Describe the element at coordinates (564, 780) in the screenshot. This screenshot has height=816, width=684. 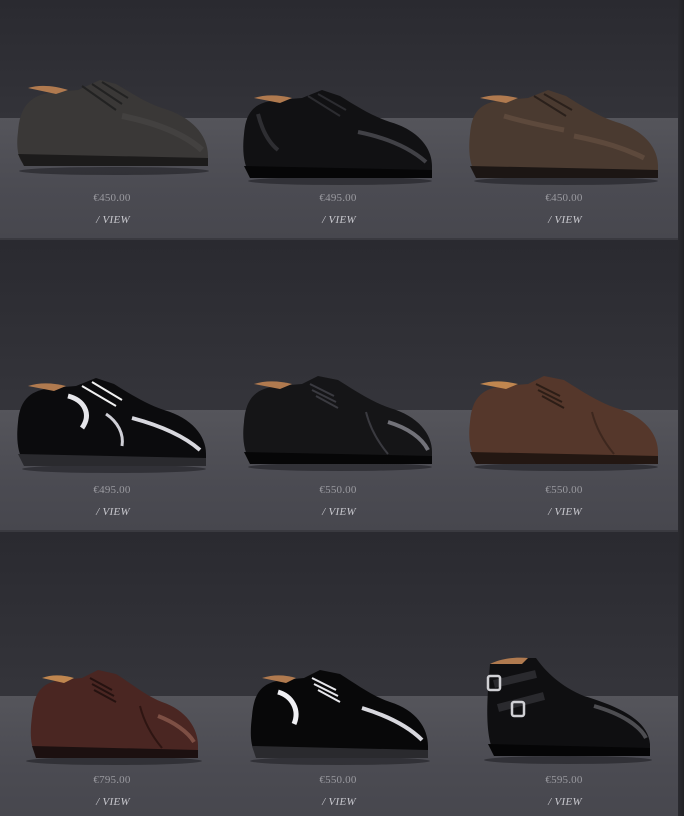
I see `product-price: €595.00` at that location.